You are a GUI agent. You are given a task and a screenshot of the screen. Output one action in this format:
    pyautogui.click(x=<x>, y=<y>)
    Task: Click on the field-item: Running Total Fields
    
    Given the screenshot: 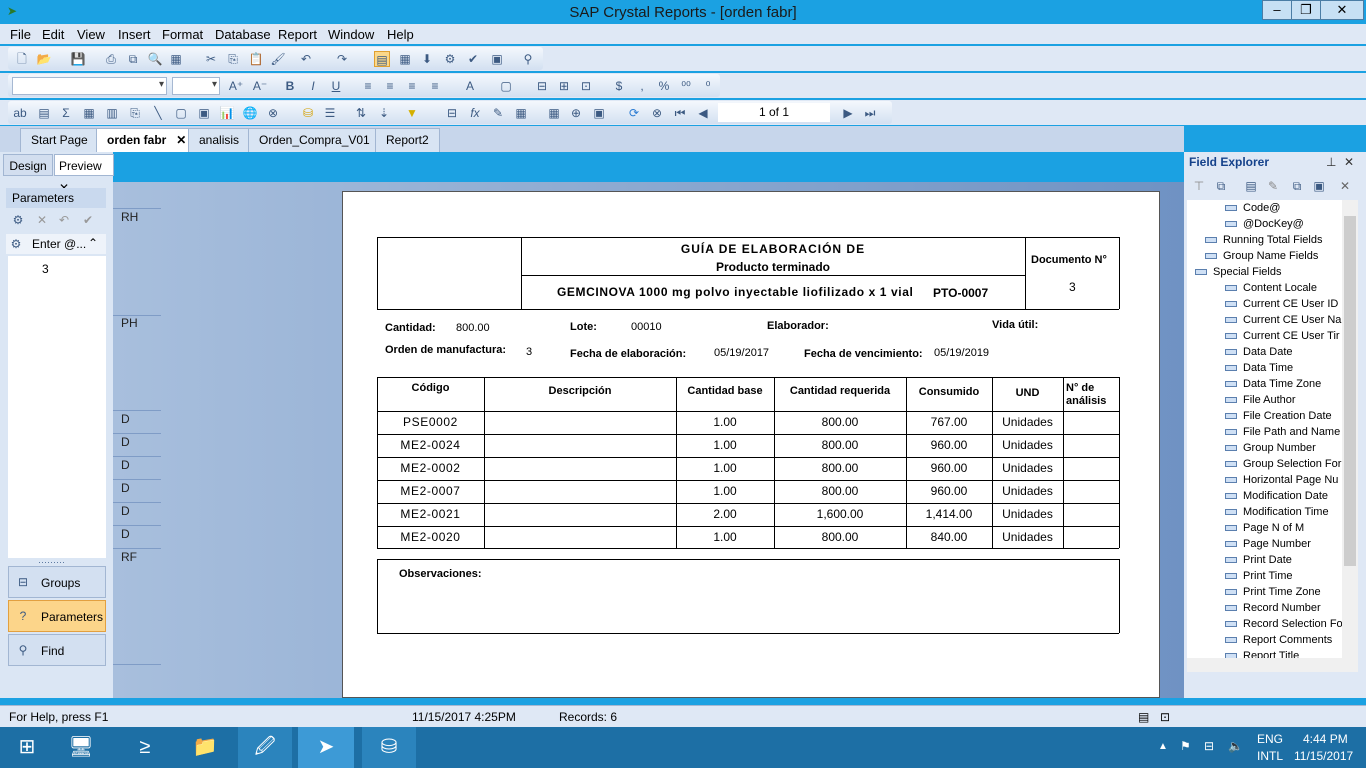 What is the action you would take?
    pyautogui.click(x=1263, y=240)
    